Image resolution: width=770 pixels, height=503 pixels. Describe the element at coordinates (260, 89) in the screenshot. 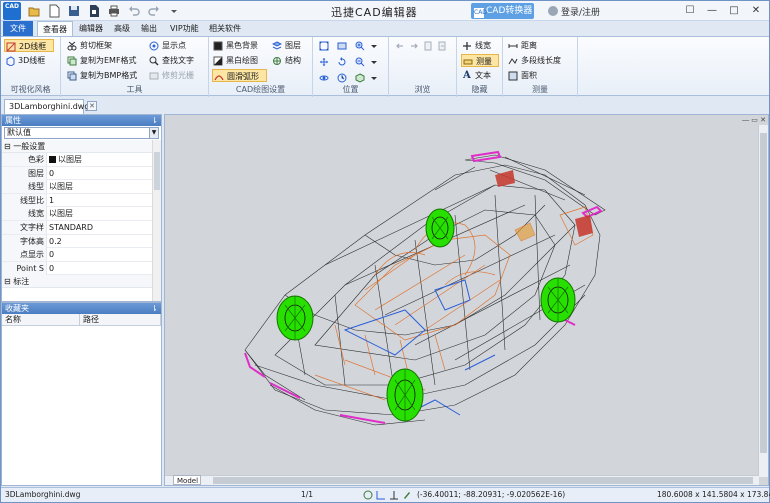

I see `group-label-cad-settings: CAD绘图设置` at that location.